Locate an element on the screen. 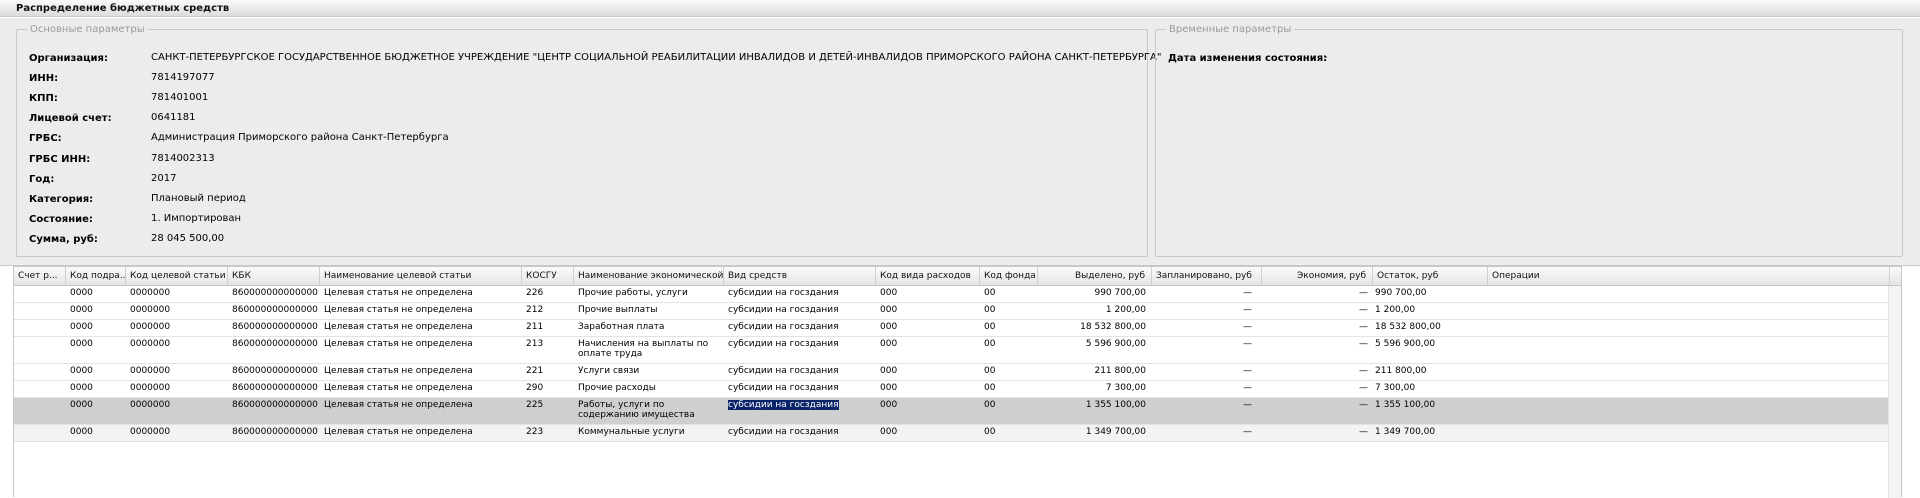  cell-kosgu: 211 is located at coordinates (535, 327).